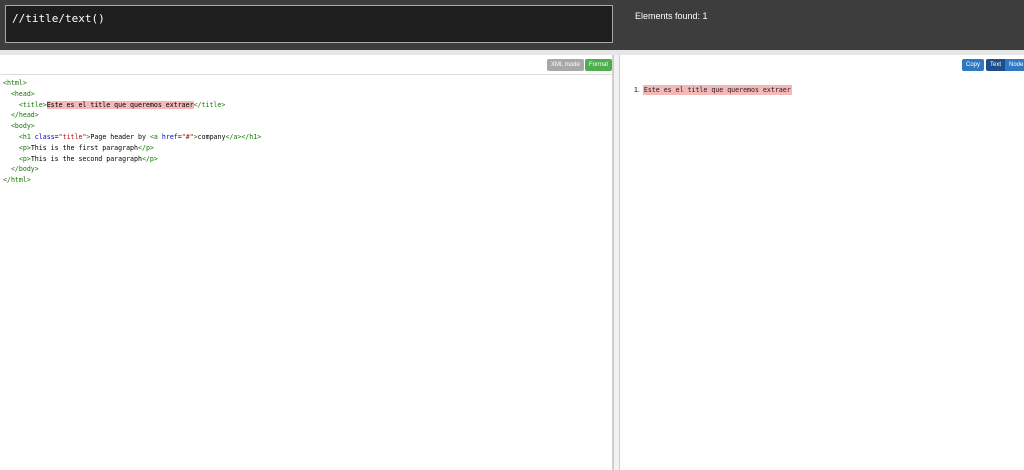 The width and height of the screenshot is (1024, 470). I want to click on code-line: <p>This is the second paragraph</p>, so click(132, 159).